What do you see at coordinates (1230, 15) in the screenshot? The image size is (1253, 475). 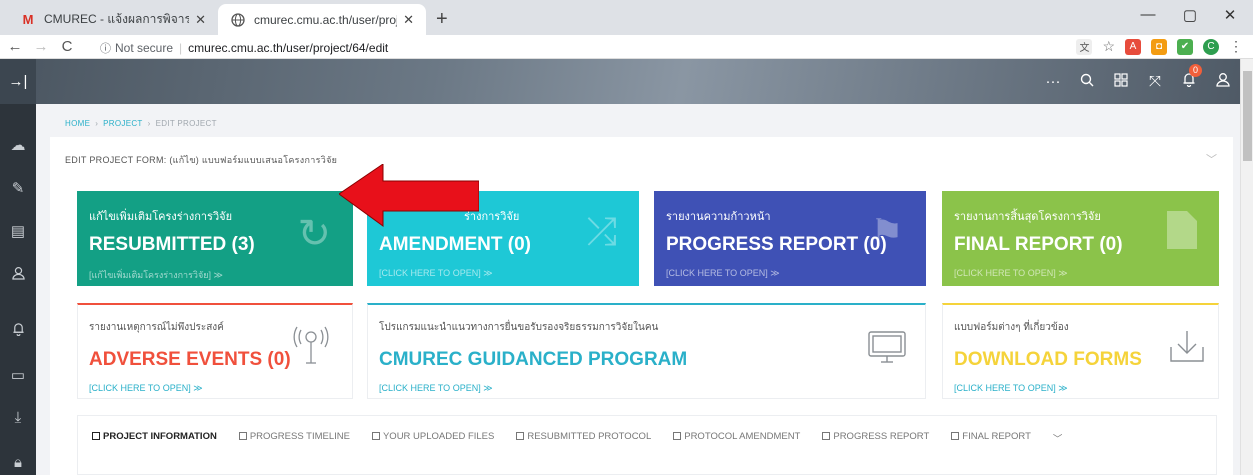 I see `close-window-icon: ✕` at bounding box center [1230, 15].